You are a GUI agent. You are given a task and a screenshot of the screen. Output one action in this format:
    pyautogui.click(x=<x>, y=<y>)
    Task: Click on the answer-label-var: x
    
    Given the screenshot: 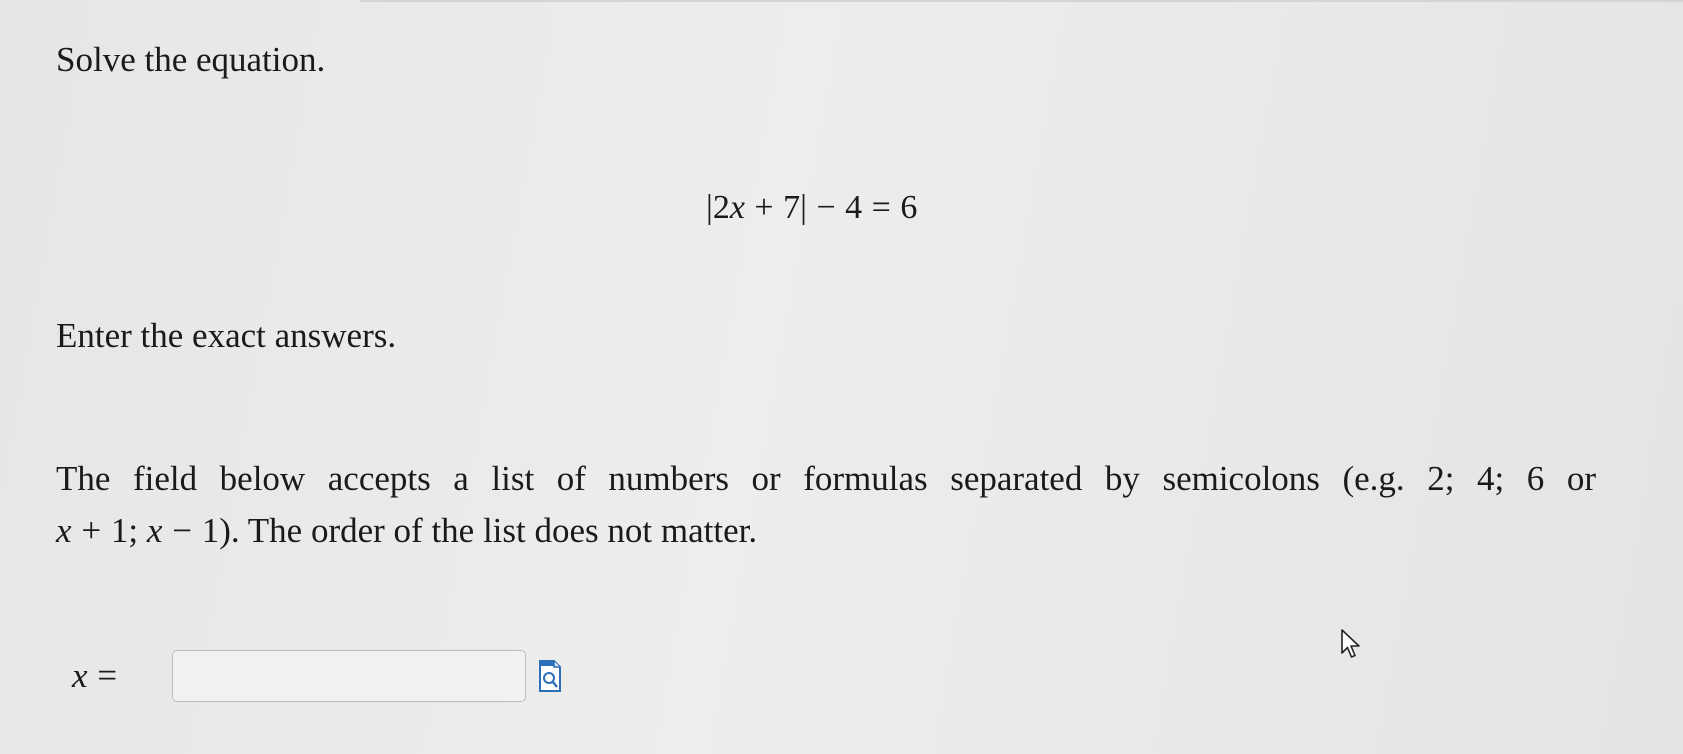 What is the action you would take?
    pyautogui.click(x=80, y=675)
    